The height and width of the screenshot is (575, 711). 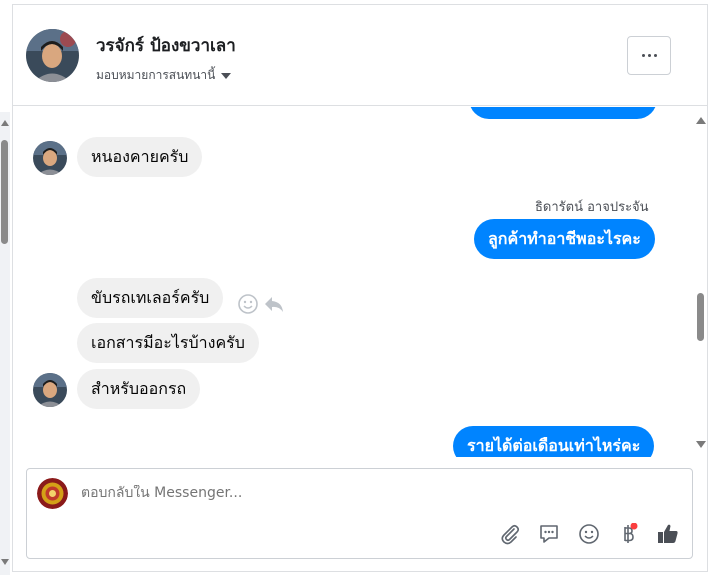 What do you see at coordinates (4, 192) in the screenshot?
I see `page-scroll-thumb` at bounding box center [4, 192].